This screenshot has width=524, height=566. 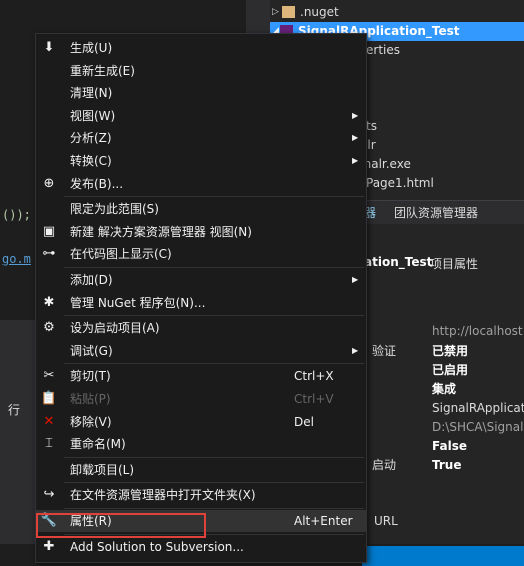 What do you see at coordinates (201, 161) in the screenshot?
I see `menu-item: 转换(C) ▶` at bounding box center [201, 161].